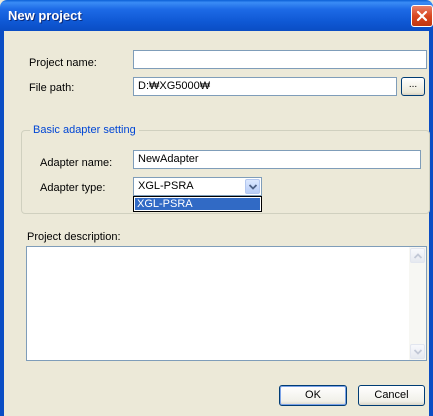  What do you see at coordinates (216, 15) in the screenshot?
I see `title-bar: New project` at bounding box center [216, 15].